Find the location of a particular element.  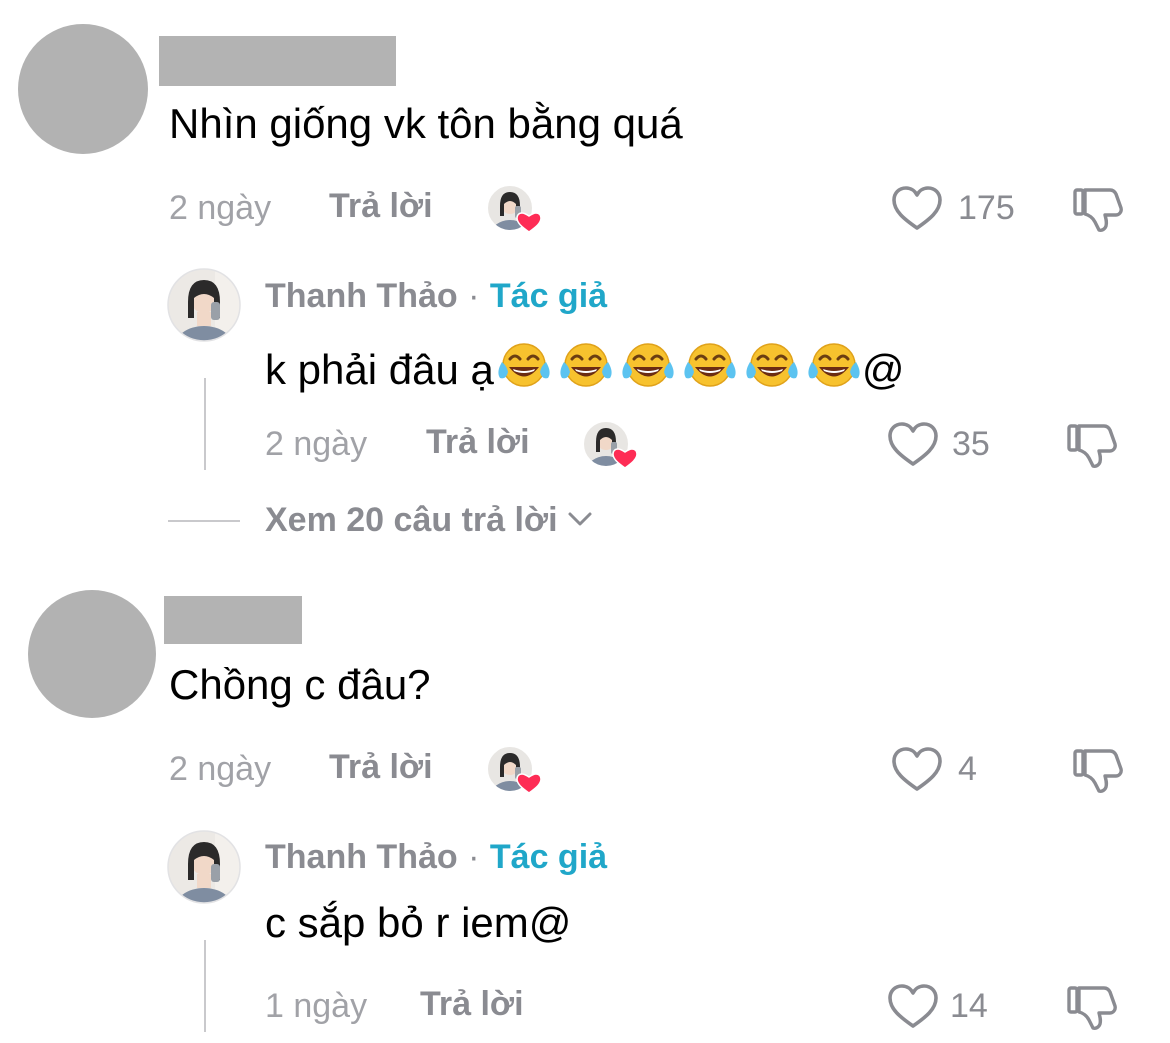

reply-text: k phải đâu ạ @ is located at coordinates (585, 365).